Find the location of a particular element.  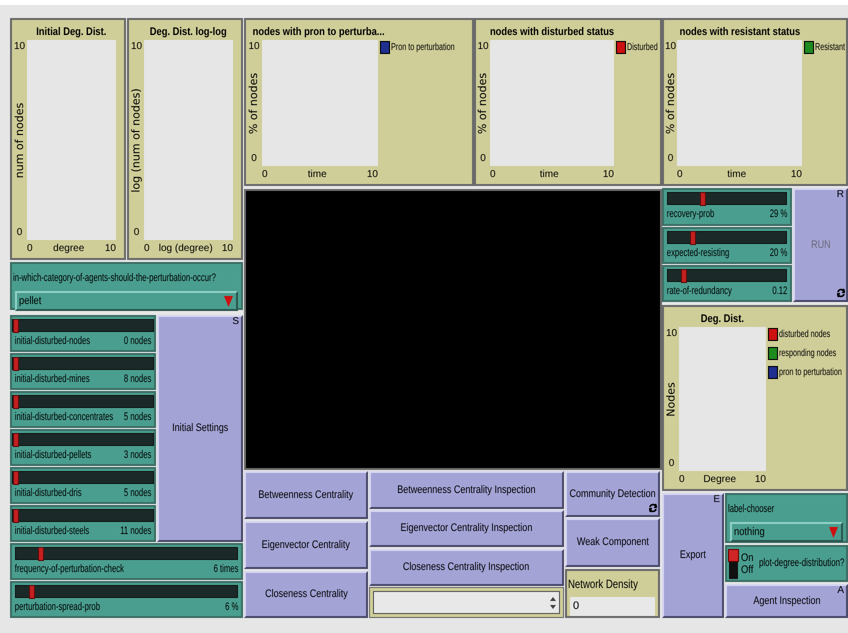

slider-value: 8 nodes is located at coordinates (137, 379).